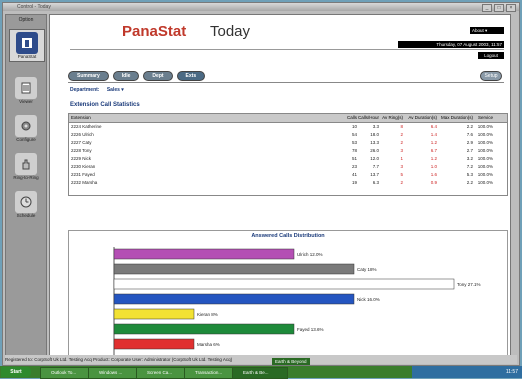 Image resolution: width=522 pixels, height=379 pixels. Describe the element at coordinates (286, 82) in the screenshot. I see `tabs-divider` at that location.